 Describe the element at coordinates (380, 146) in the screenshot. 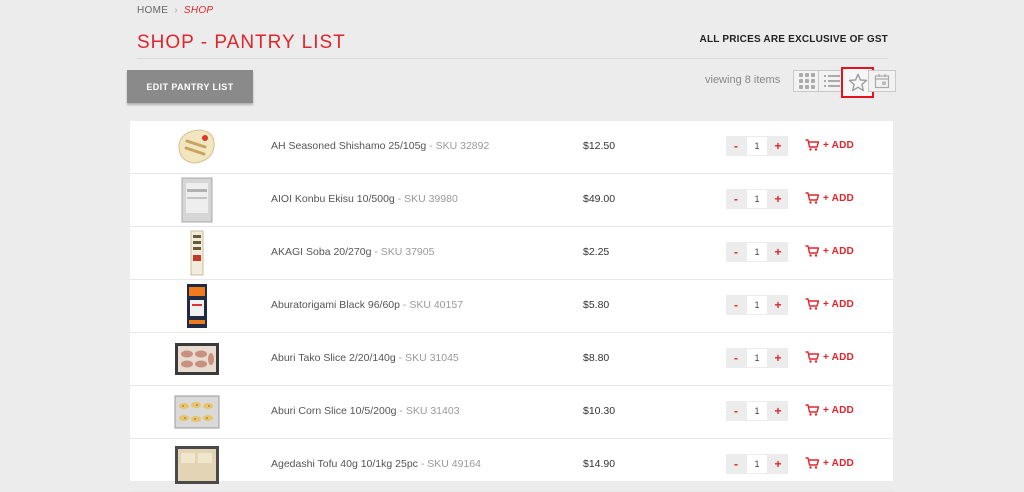

I see `product-name: AH Seasoned Shishamo 25/105g - SKU 32892` at that location.